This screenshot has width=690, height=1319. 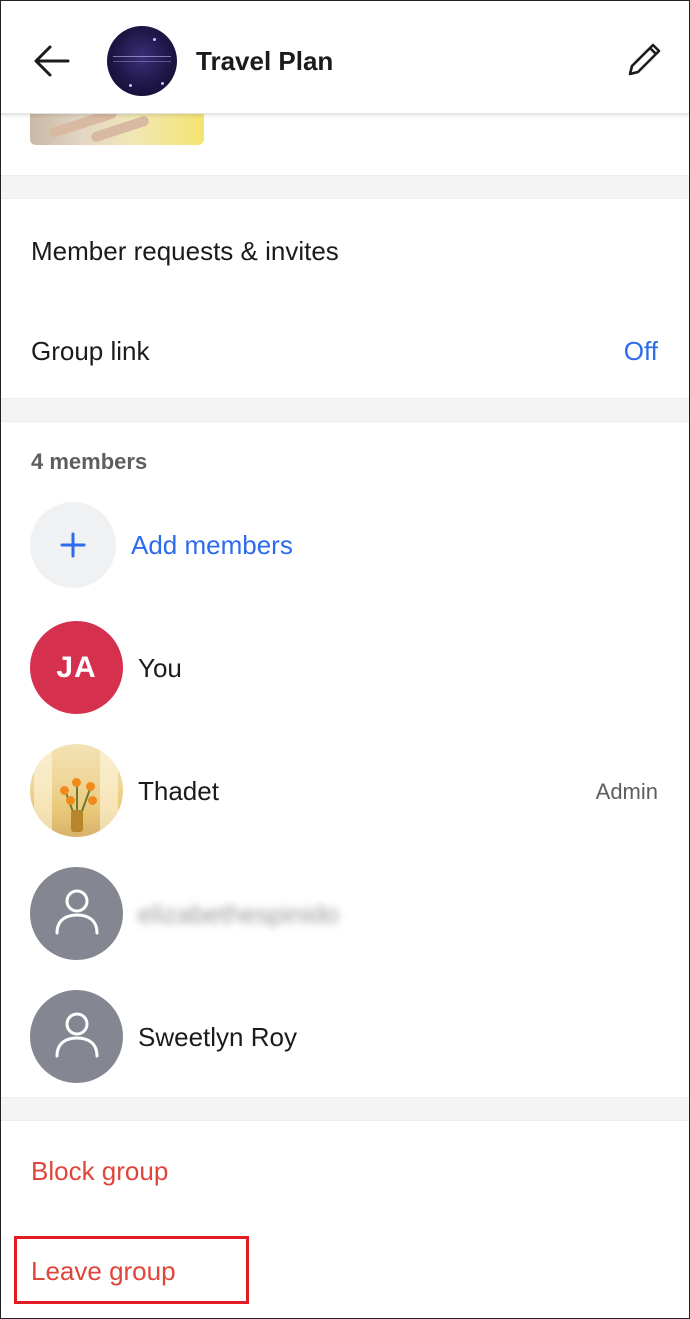 What do you see at coordinates (160, 668) in the screenshot?
I see `member-name: You` at bounding box center [160, 668].